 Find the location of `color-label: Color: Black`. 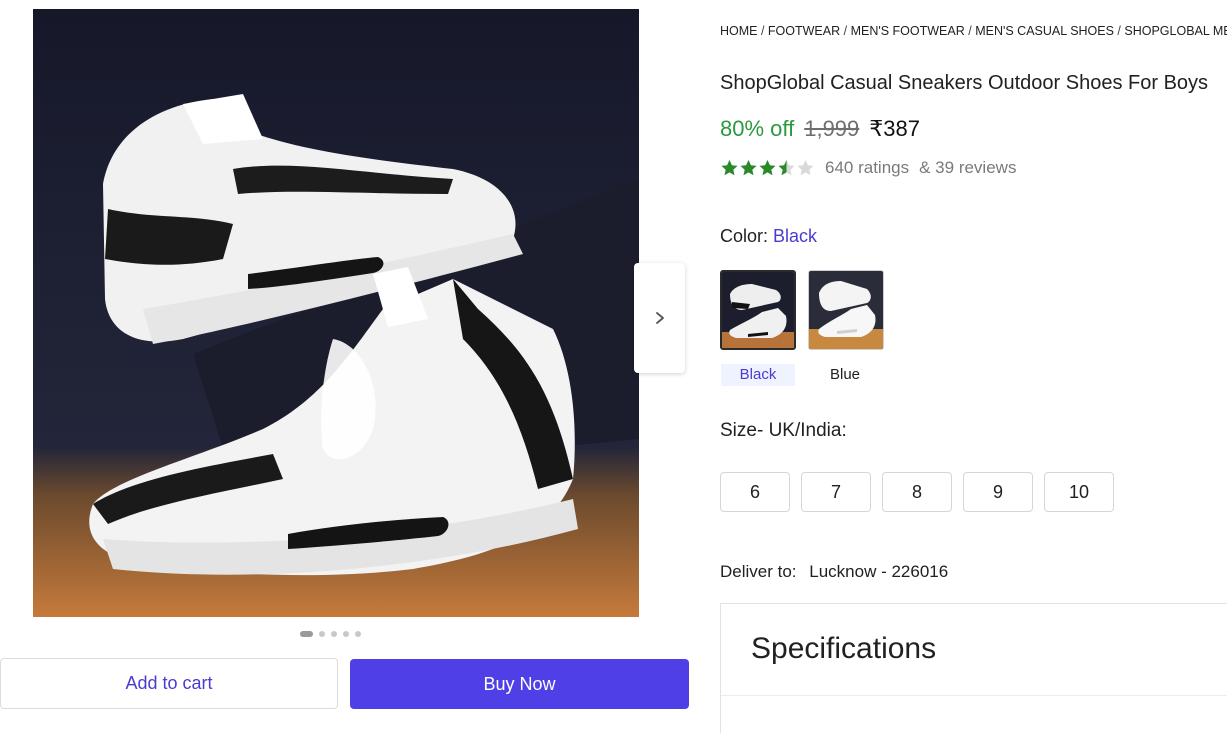

color-label: Color: Black is located at coordinates (768, 236).